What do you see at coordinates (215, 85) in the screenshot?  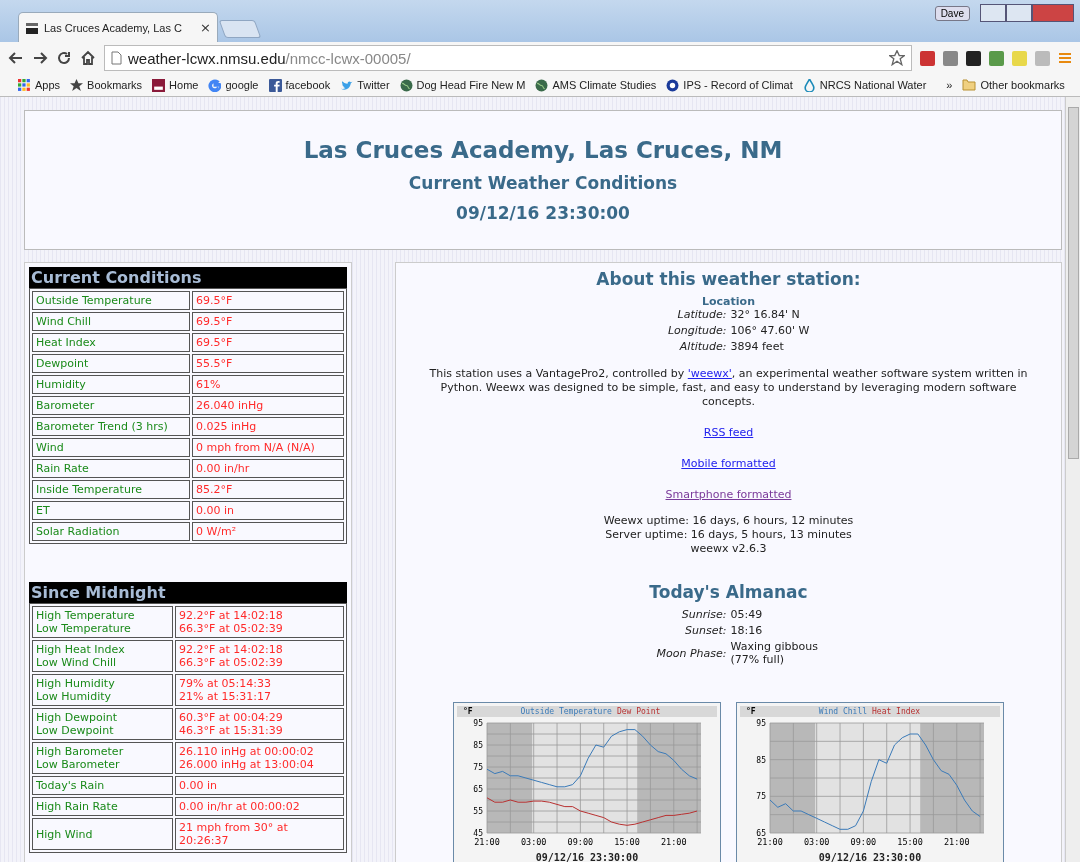 I see `g-logo-icon` at bounding box center [215, 85].